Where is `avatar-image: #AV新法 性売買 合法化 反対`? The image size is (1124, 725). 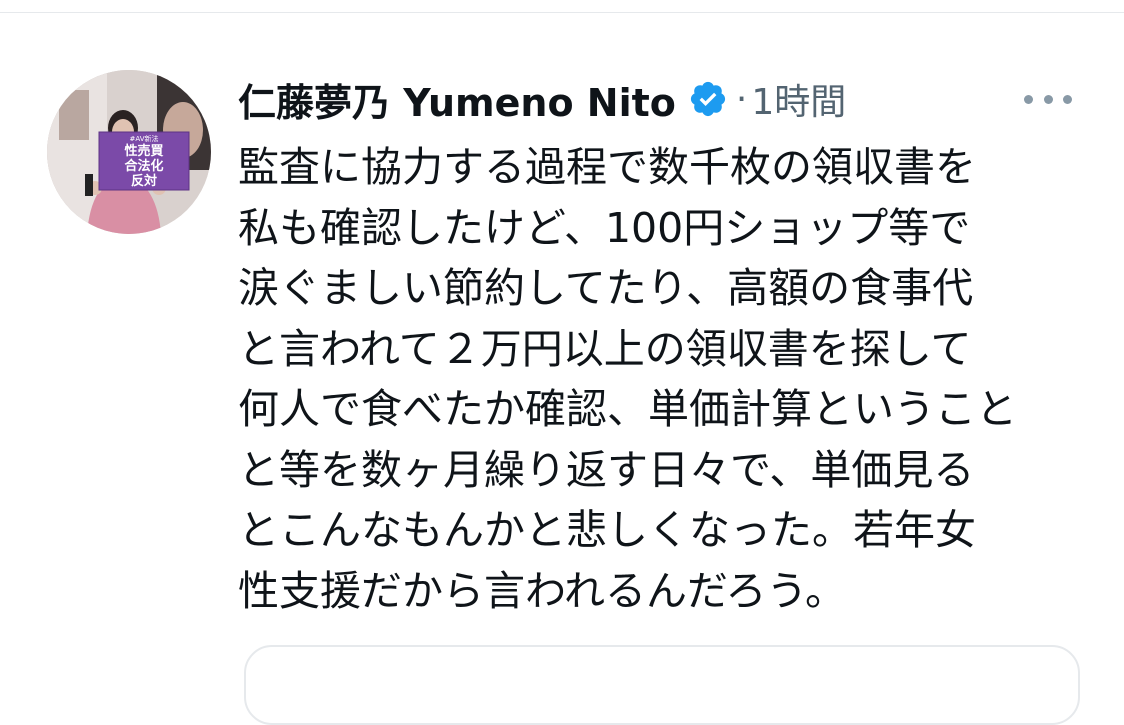
avatar-image: #AV新法 性売買 合法化 反対 is located at coordinates (129, 152).